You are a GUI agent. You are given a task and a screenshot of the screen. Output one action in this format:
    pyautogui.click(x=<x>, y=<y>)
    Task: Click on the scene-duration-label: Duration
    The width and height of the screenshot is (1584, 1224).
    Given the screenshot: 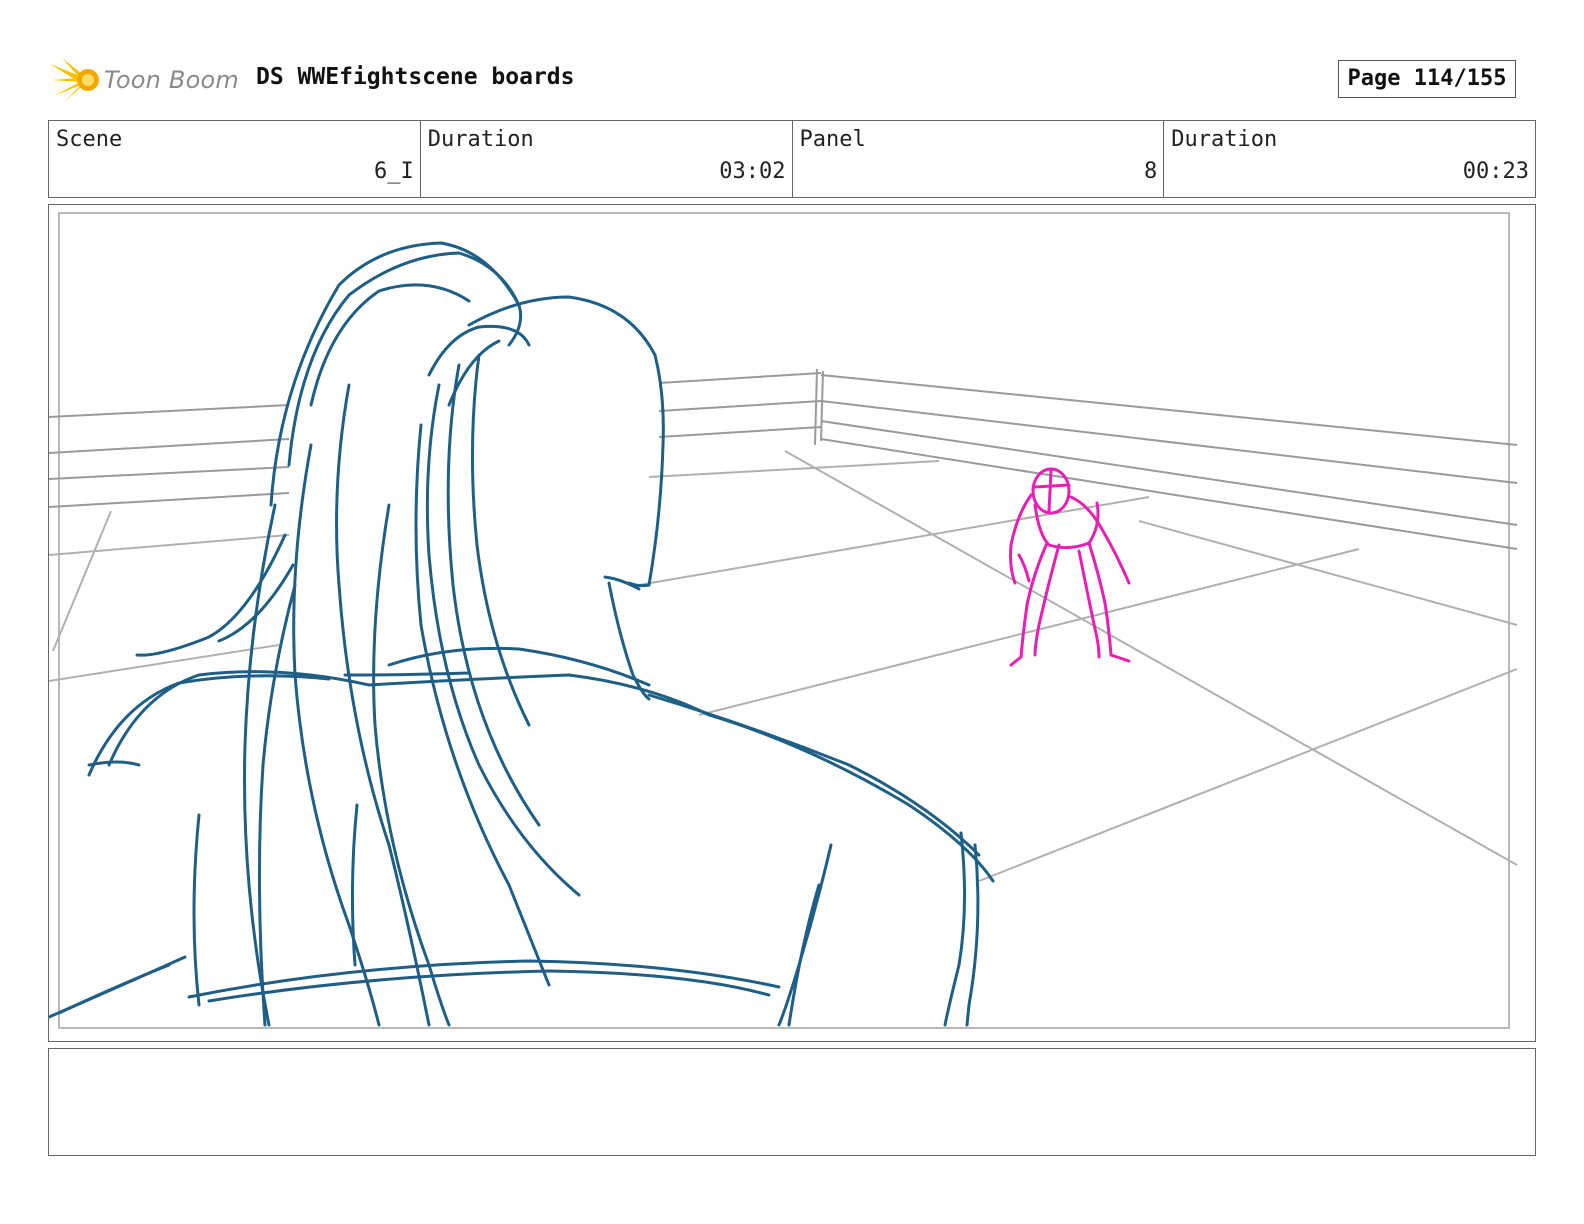 What is the action you would take?
    pyautogui.click(x=480, y=139)
    